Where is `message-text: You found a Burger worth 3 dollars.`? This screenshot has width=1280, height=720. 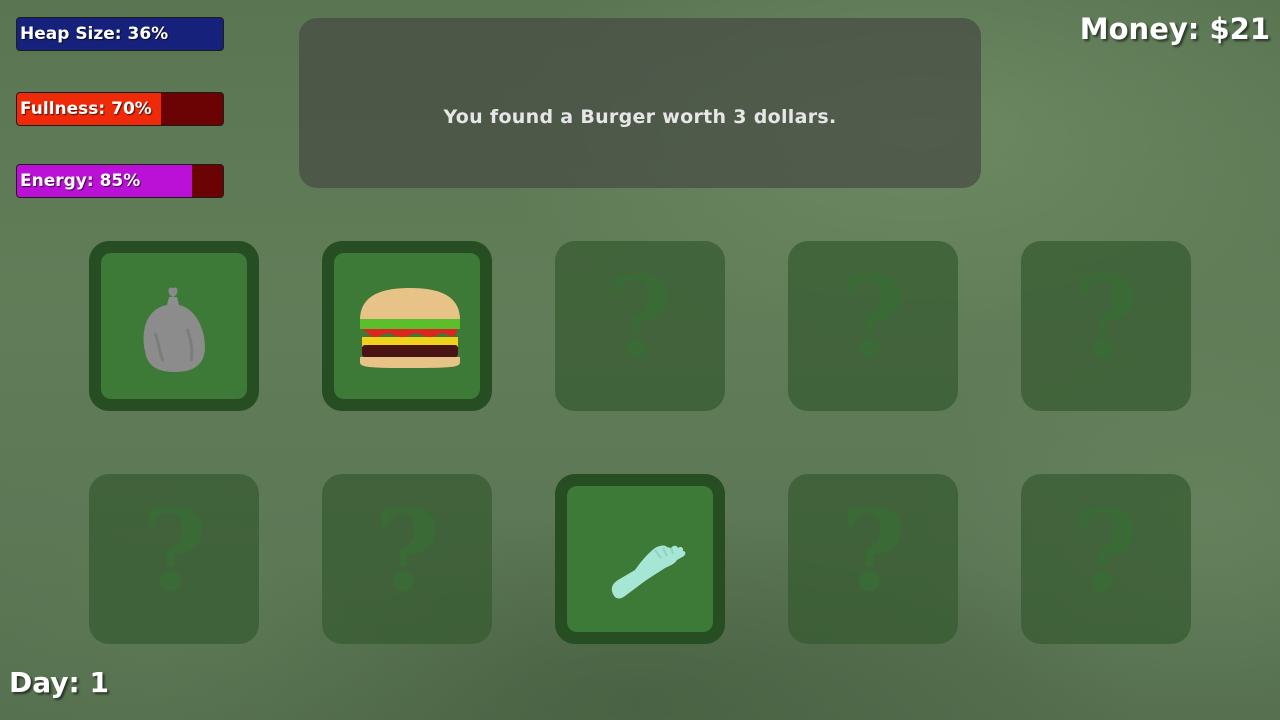
message-text: You found a Burger worth 3 dollars. is located at coordinates (640, 117).